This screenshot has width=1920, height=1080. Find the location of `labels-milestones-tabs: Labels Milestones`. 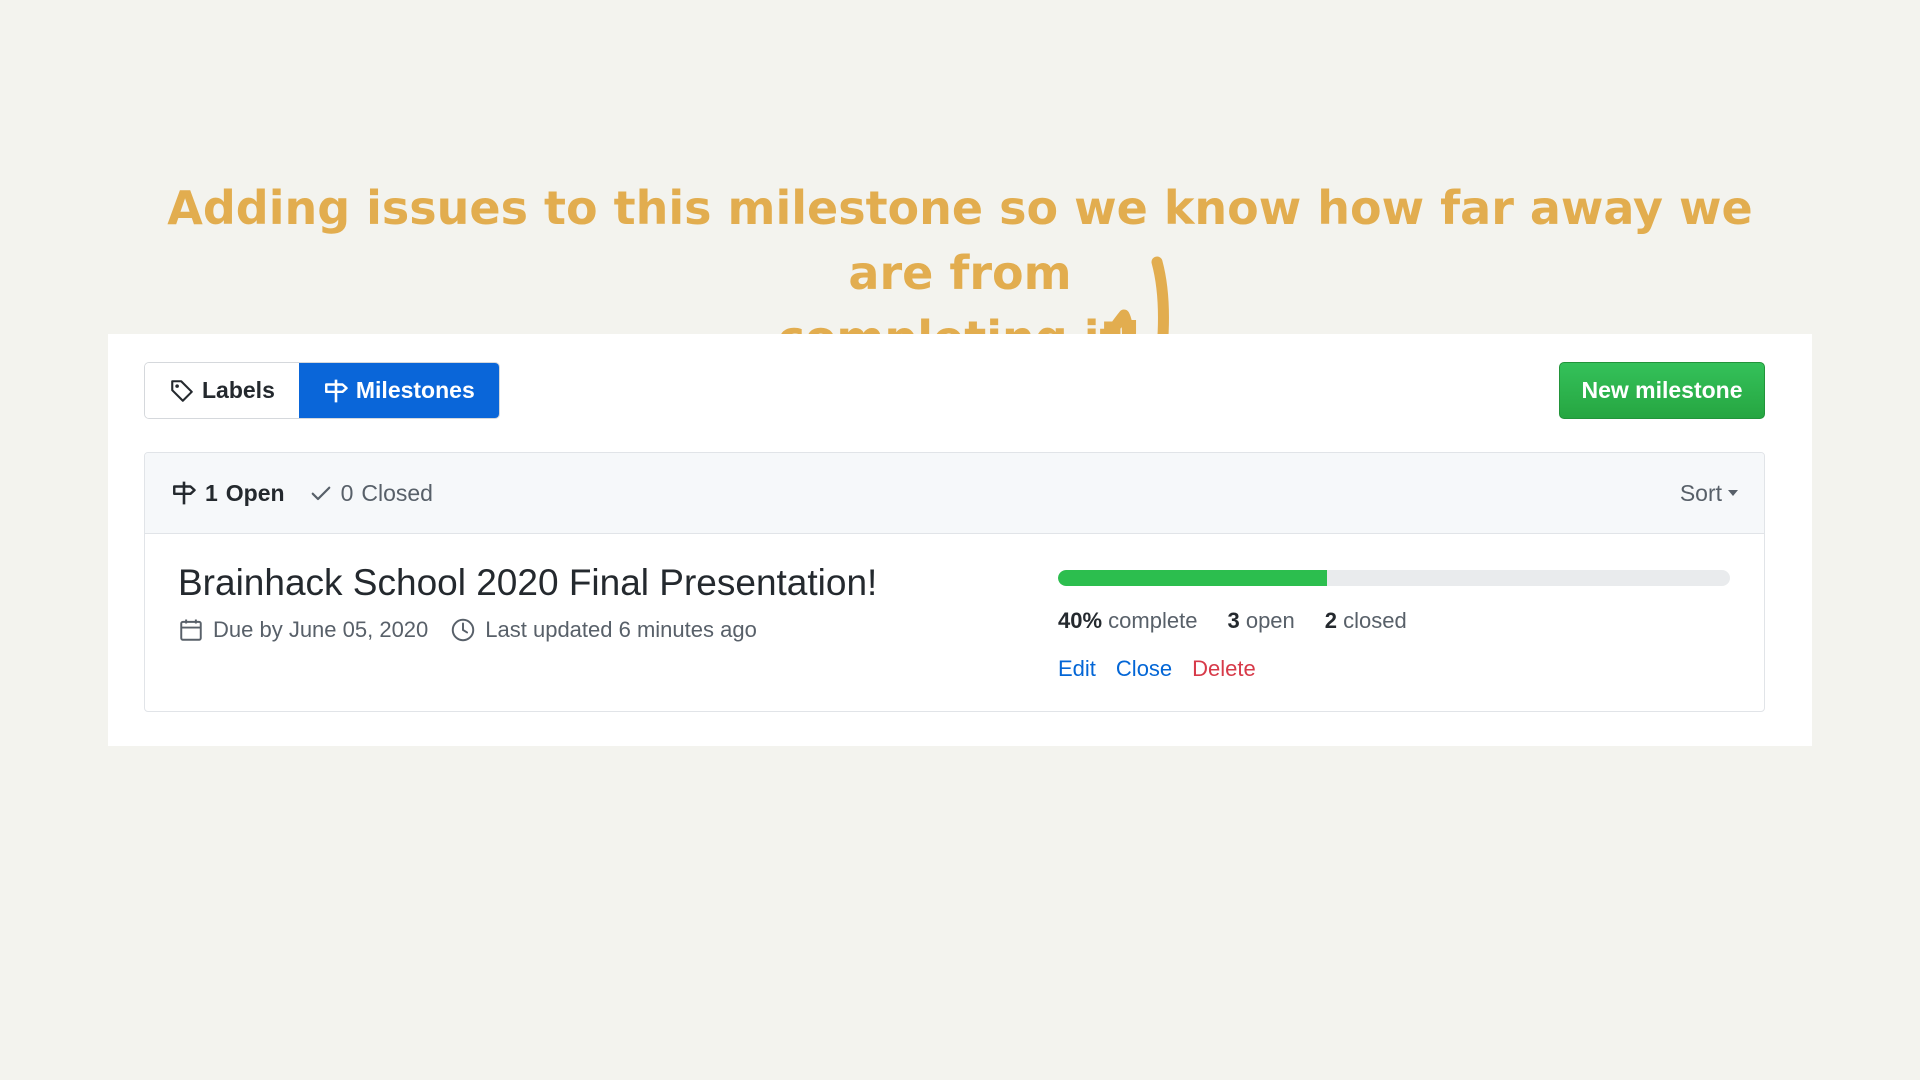

labels-milestones-tabs: Labels Milestones is located at coordinates (322, 390).